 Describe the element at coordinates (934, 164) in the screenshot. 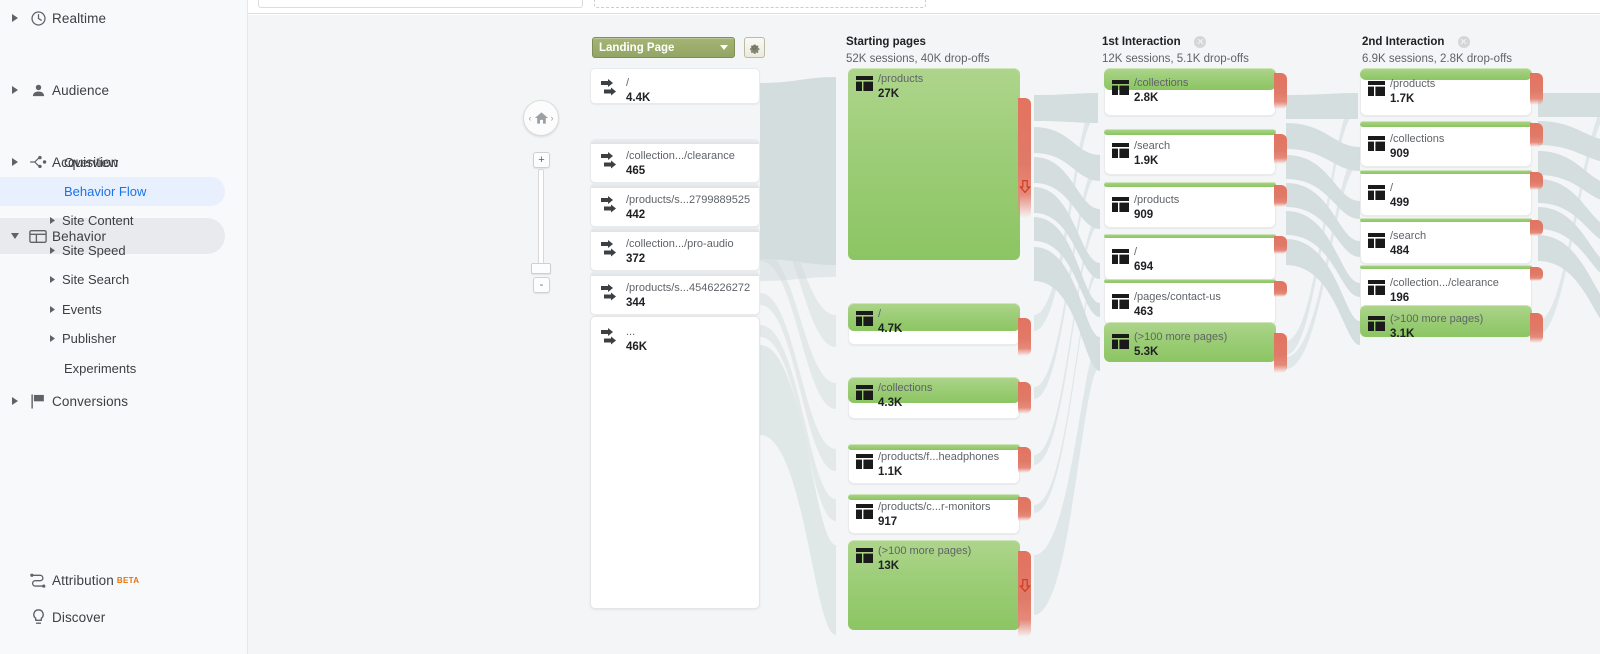

I see `flow-node: /products 27K` at that location.